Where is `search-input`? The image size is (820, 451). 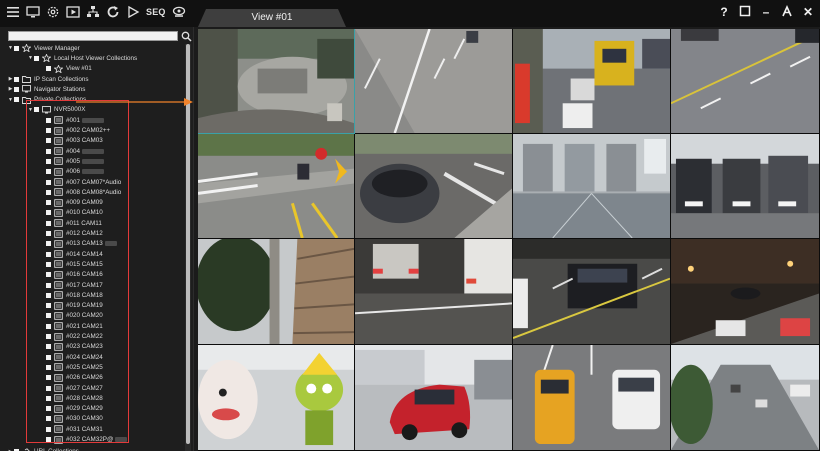 search-input is located at coordinates (93, 36).